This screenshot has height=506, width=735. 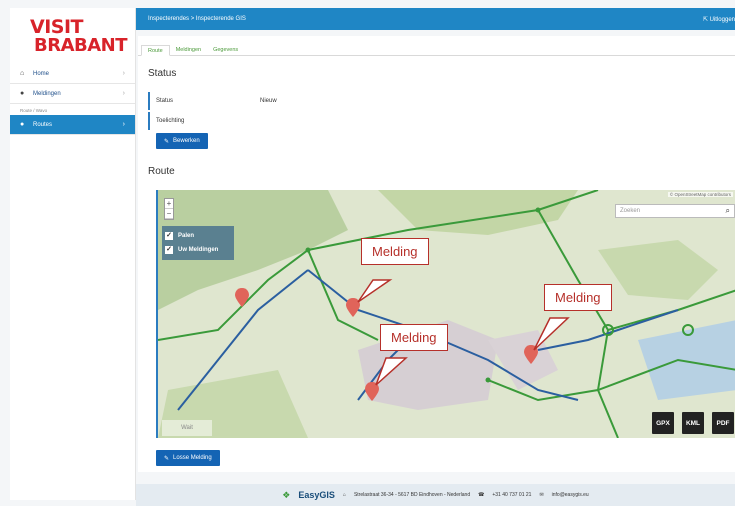 I want to click on phone-icon: ☎, so click(x=481, y=495).